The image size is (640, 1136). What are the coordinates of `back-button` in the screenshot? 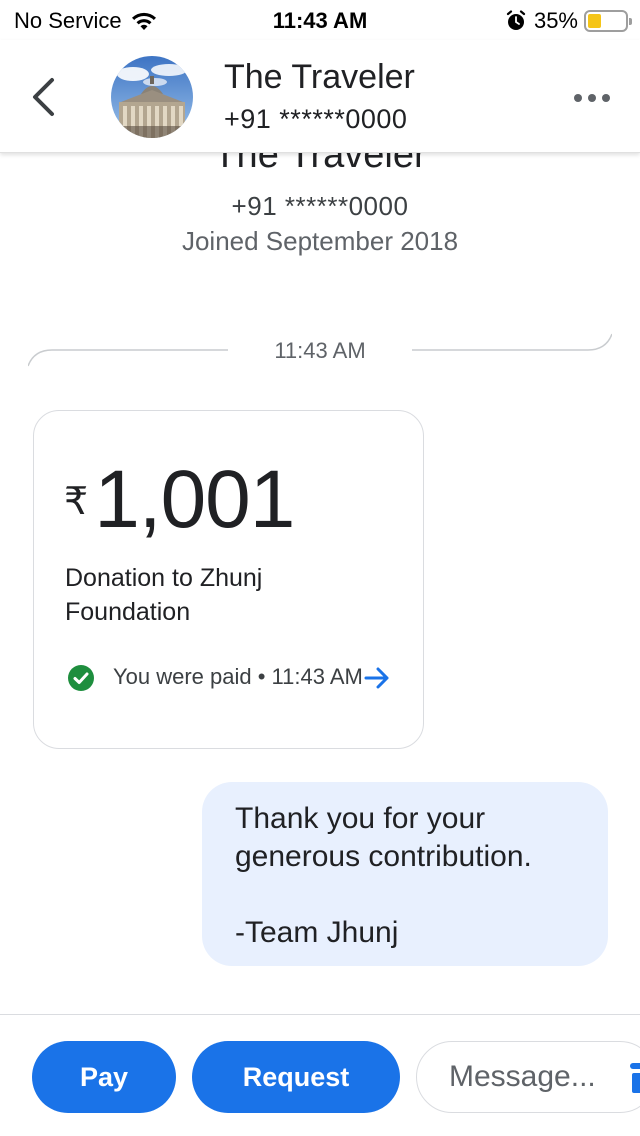 It's located at (44, 97).